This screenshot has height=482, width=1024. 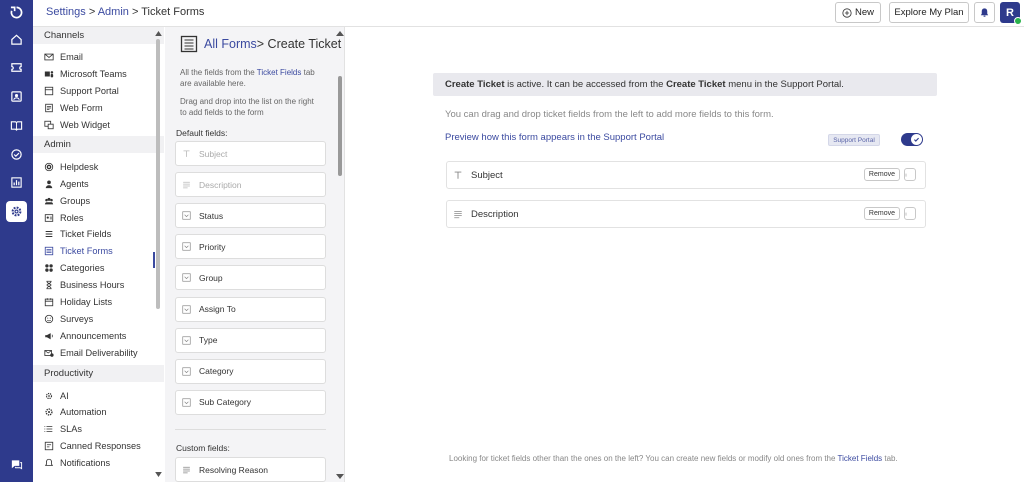 What do you see at coordinates (250, 216) in the screenshot?
I see `palette-field-status: Status` at bounding box center [250, 216].